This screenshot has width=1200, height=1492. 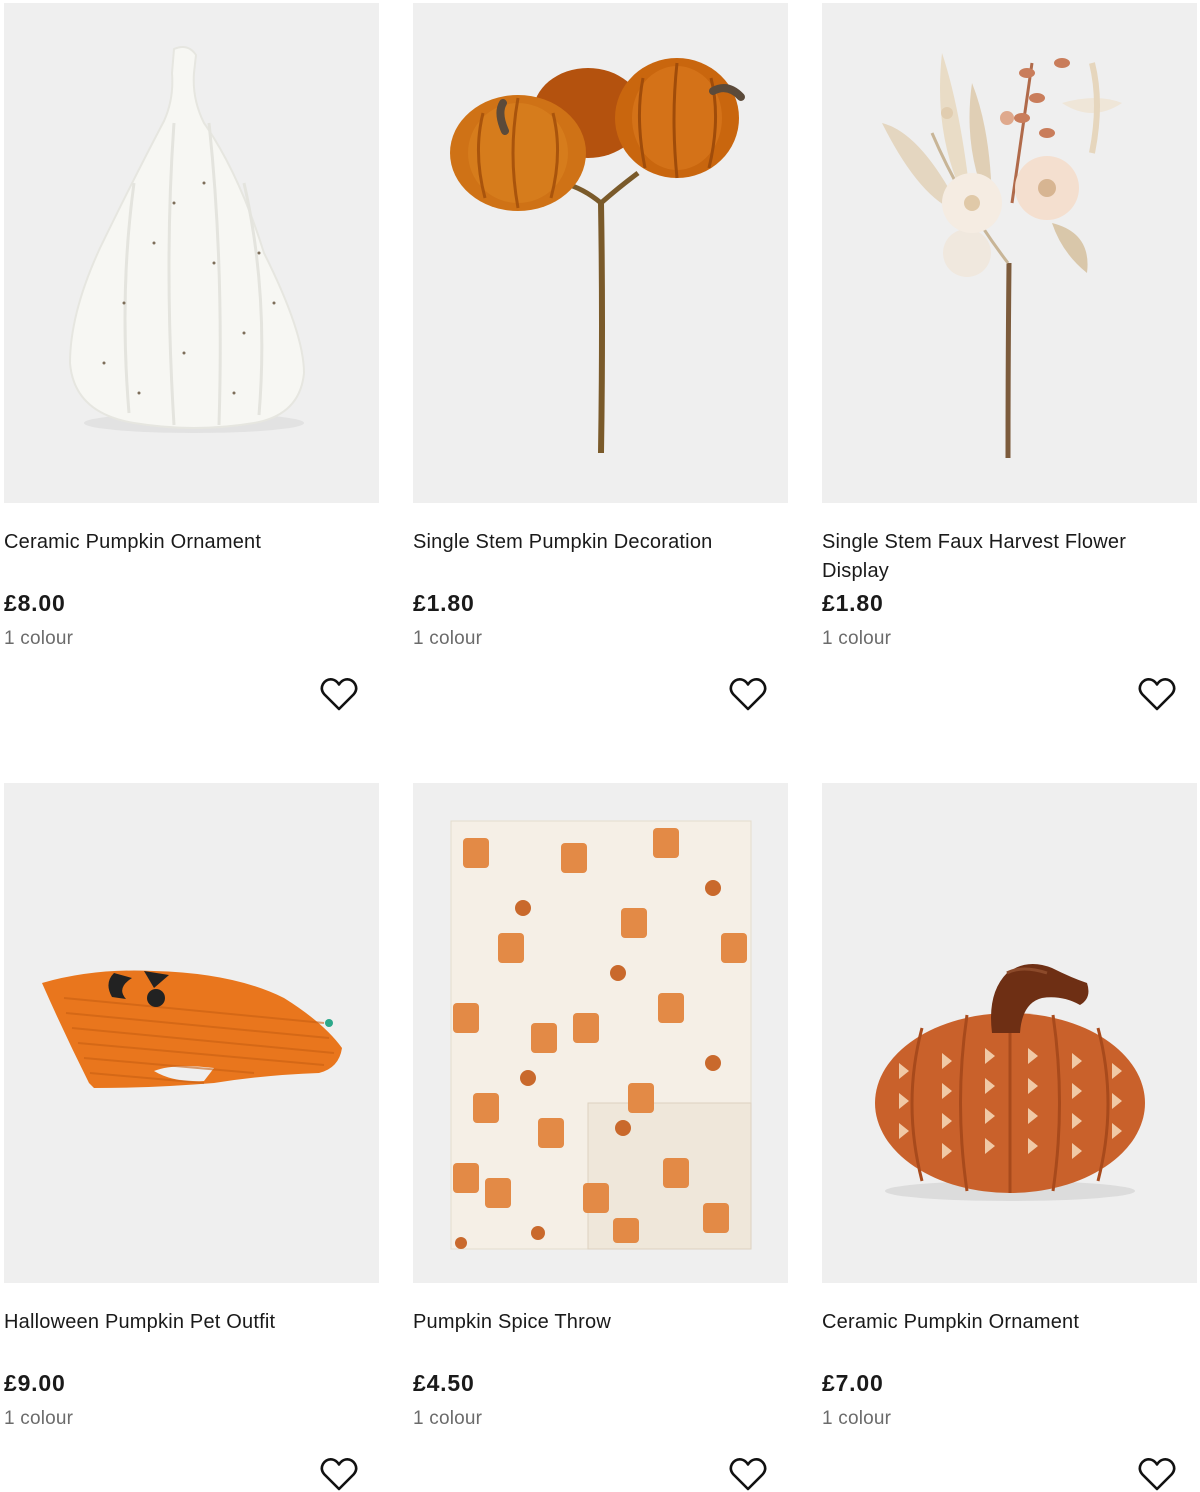 I want to click on product-price: £4.50, so click(x=444, y=1383).